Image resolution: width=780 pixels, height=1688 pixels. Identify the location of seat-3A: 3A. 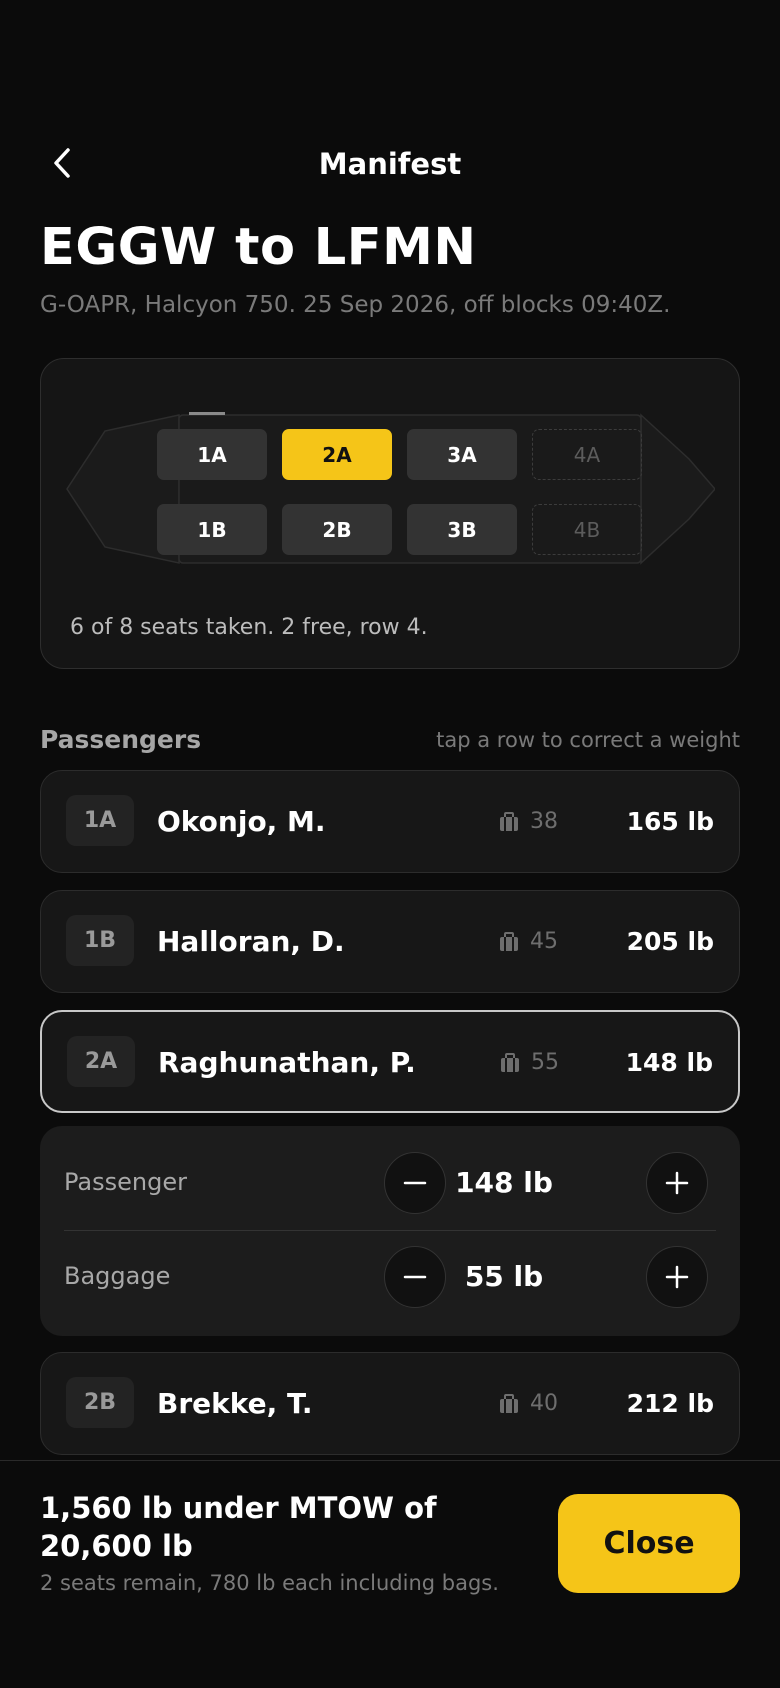
(462, 454).